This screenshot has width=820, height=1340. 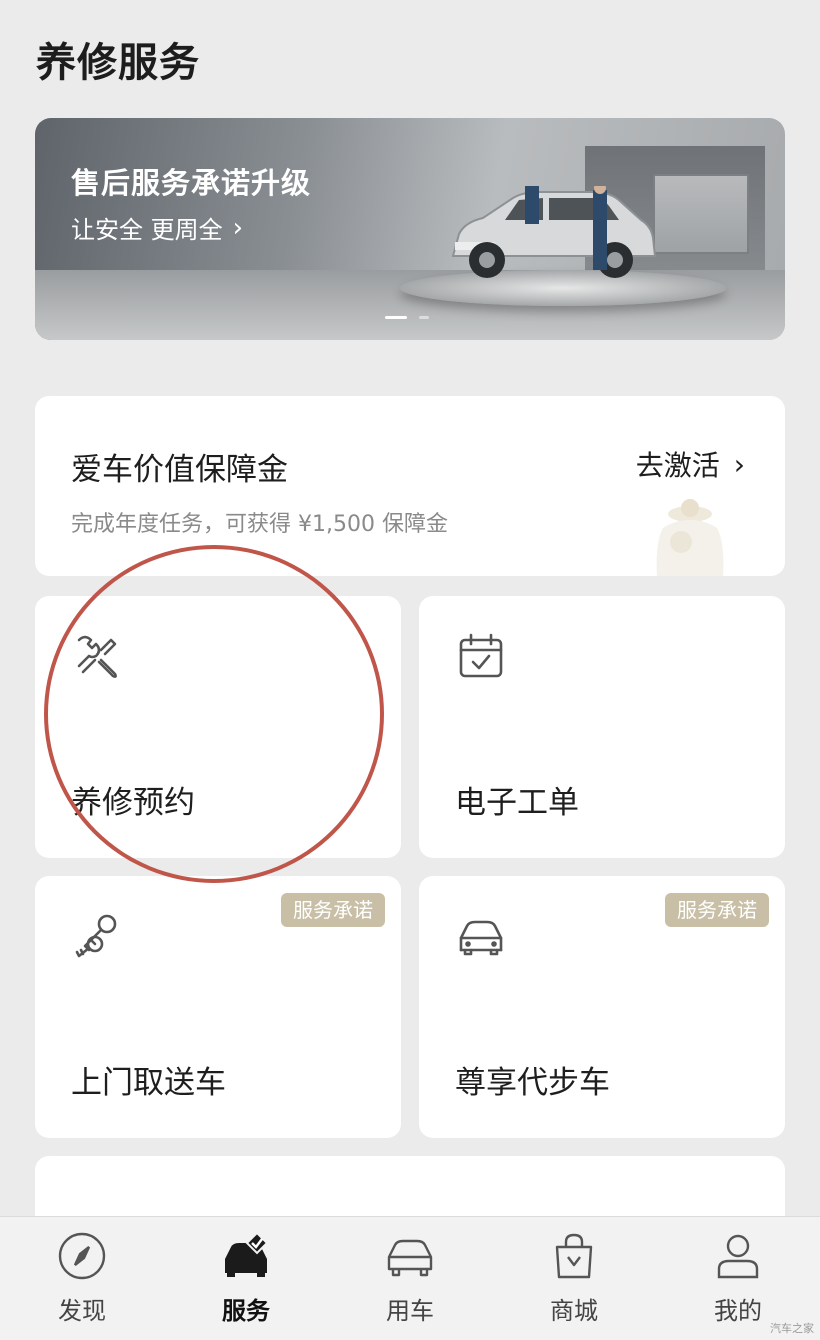 I want to click on keys-icon, so click(x=96, y=936).